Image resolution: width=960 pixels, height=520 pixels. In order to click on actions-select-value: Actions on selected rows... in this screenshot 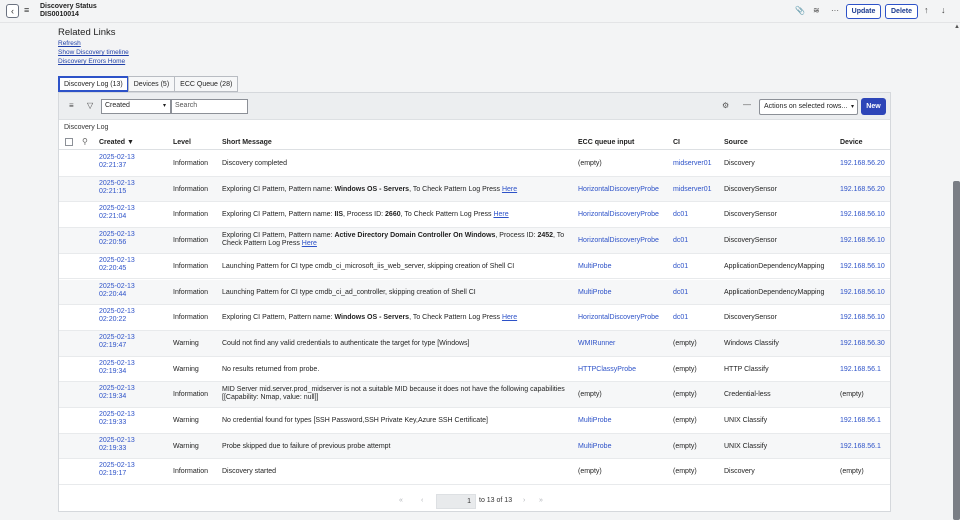, I will do `click(806, 106)`.